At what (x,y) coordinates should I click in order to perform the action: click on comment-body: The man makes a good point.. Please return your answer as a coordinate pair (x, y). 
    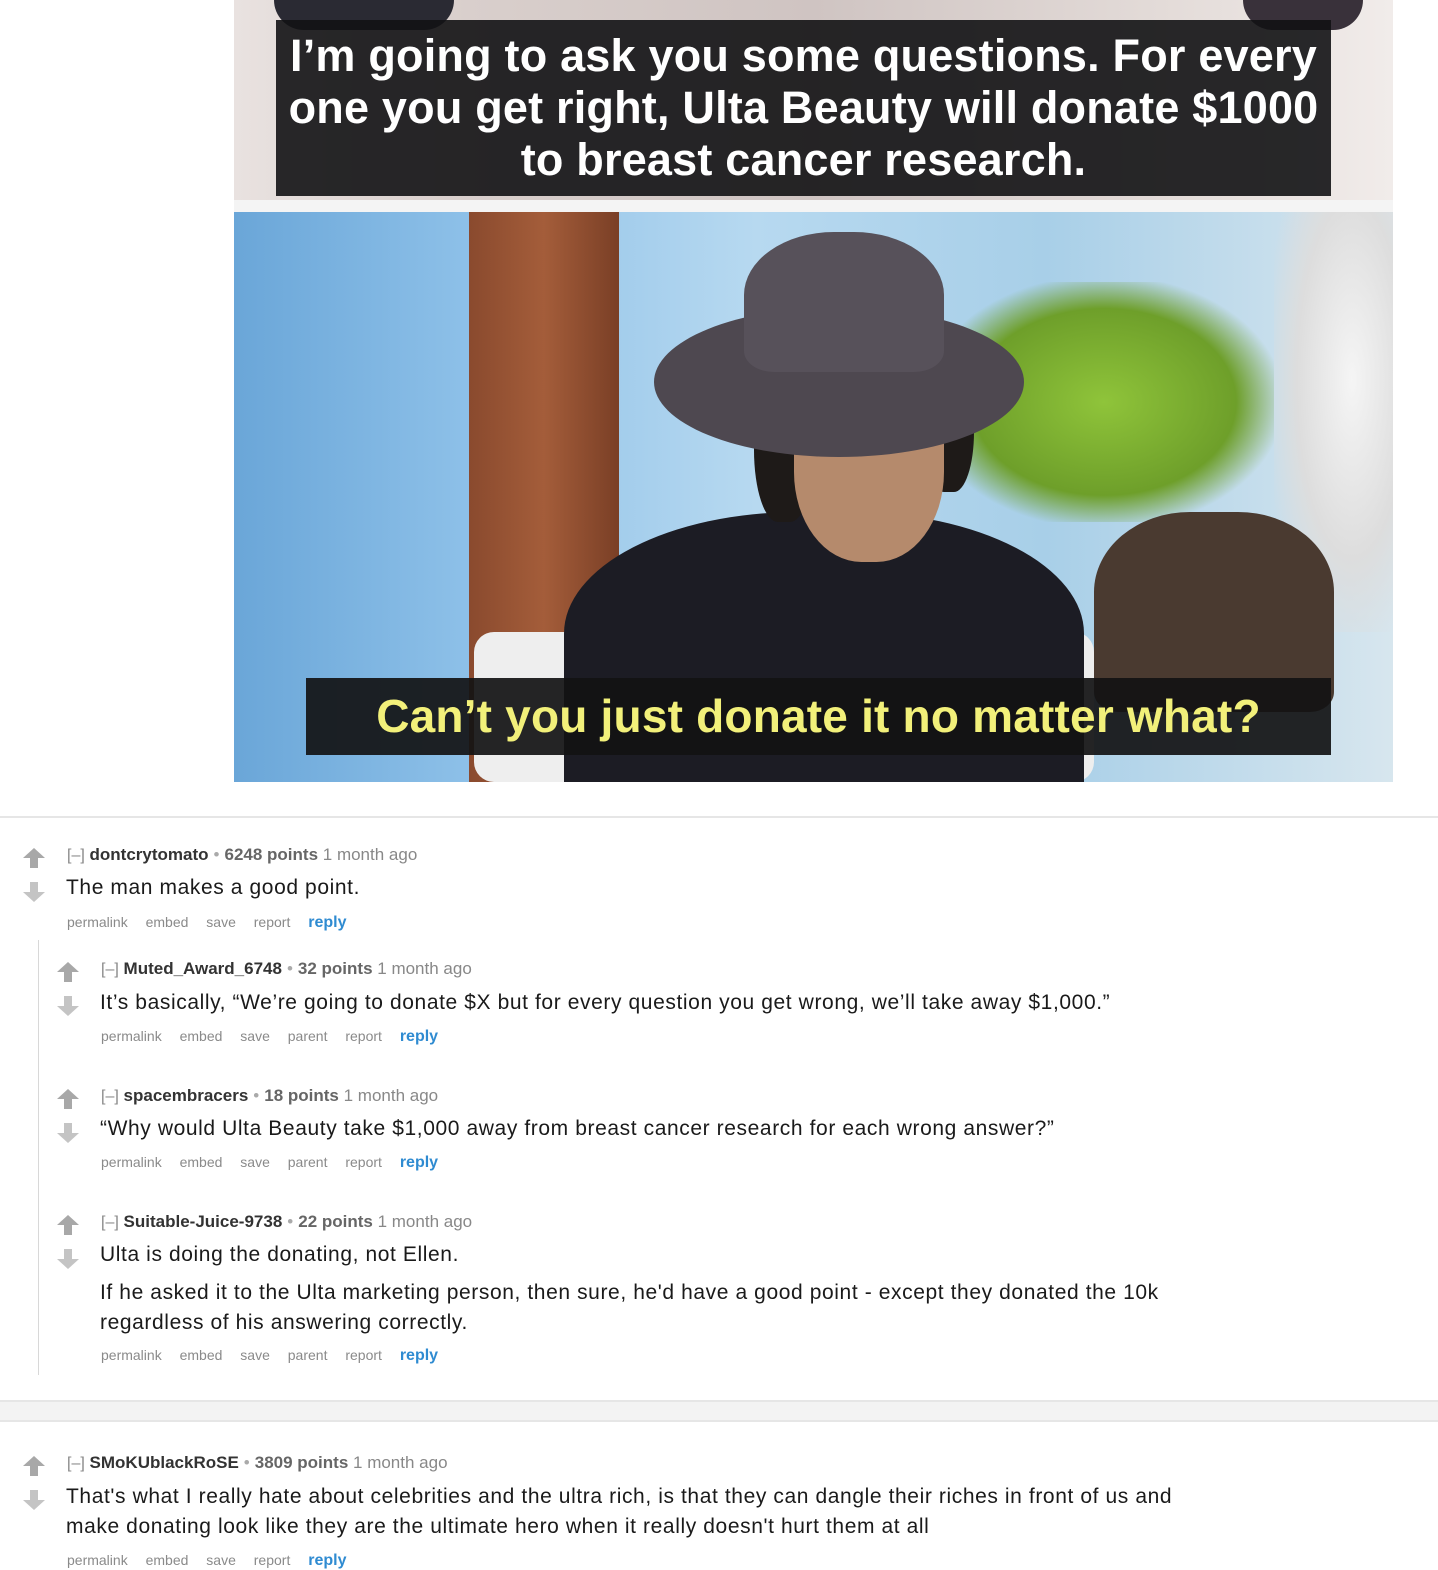
    Looking at the image, I should click on (213, 887).